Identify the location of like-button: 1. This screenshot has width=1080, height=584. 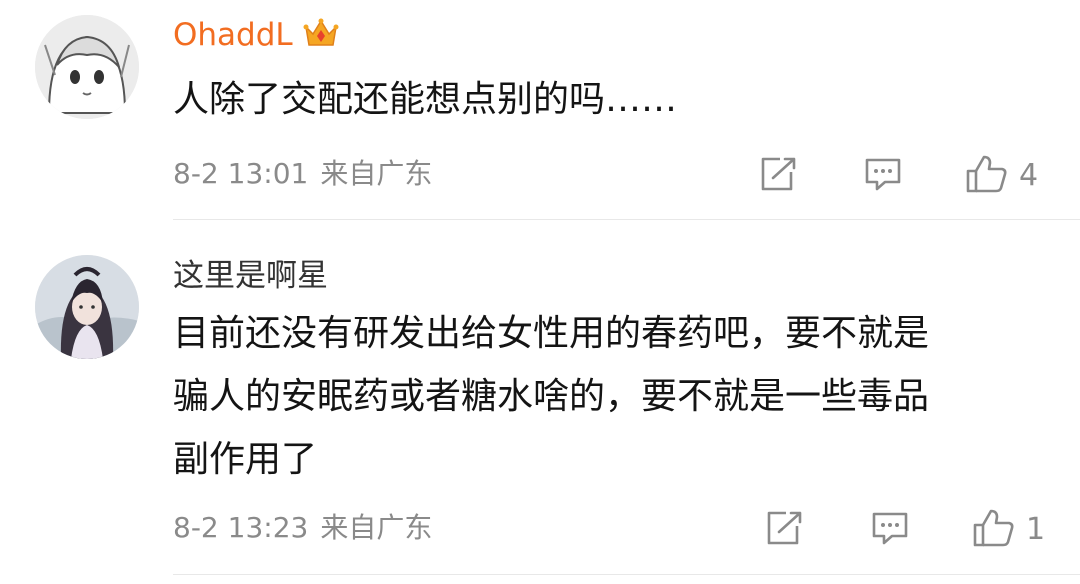
(1008, 530).